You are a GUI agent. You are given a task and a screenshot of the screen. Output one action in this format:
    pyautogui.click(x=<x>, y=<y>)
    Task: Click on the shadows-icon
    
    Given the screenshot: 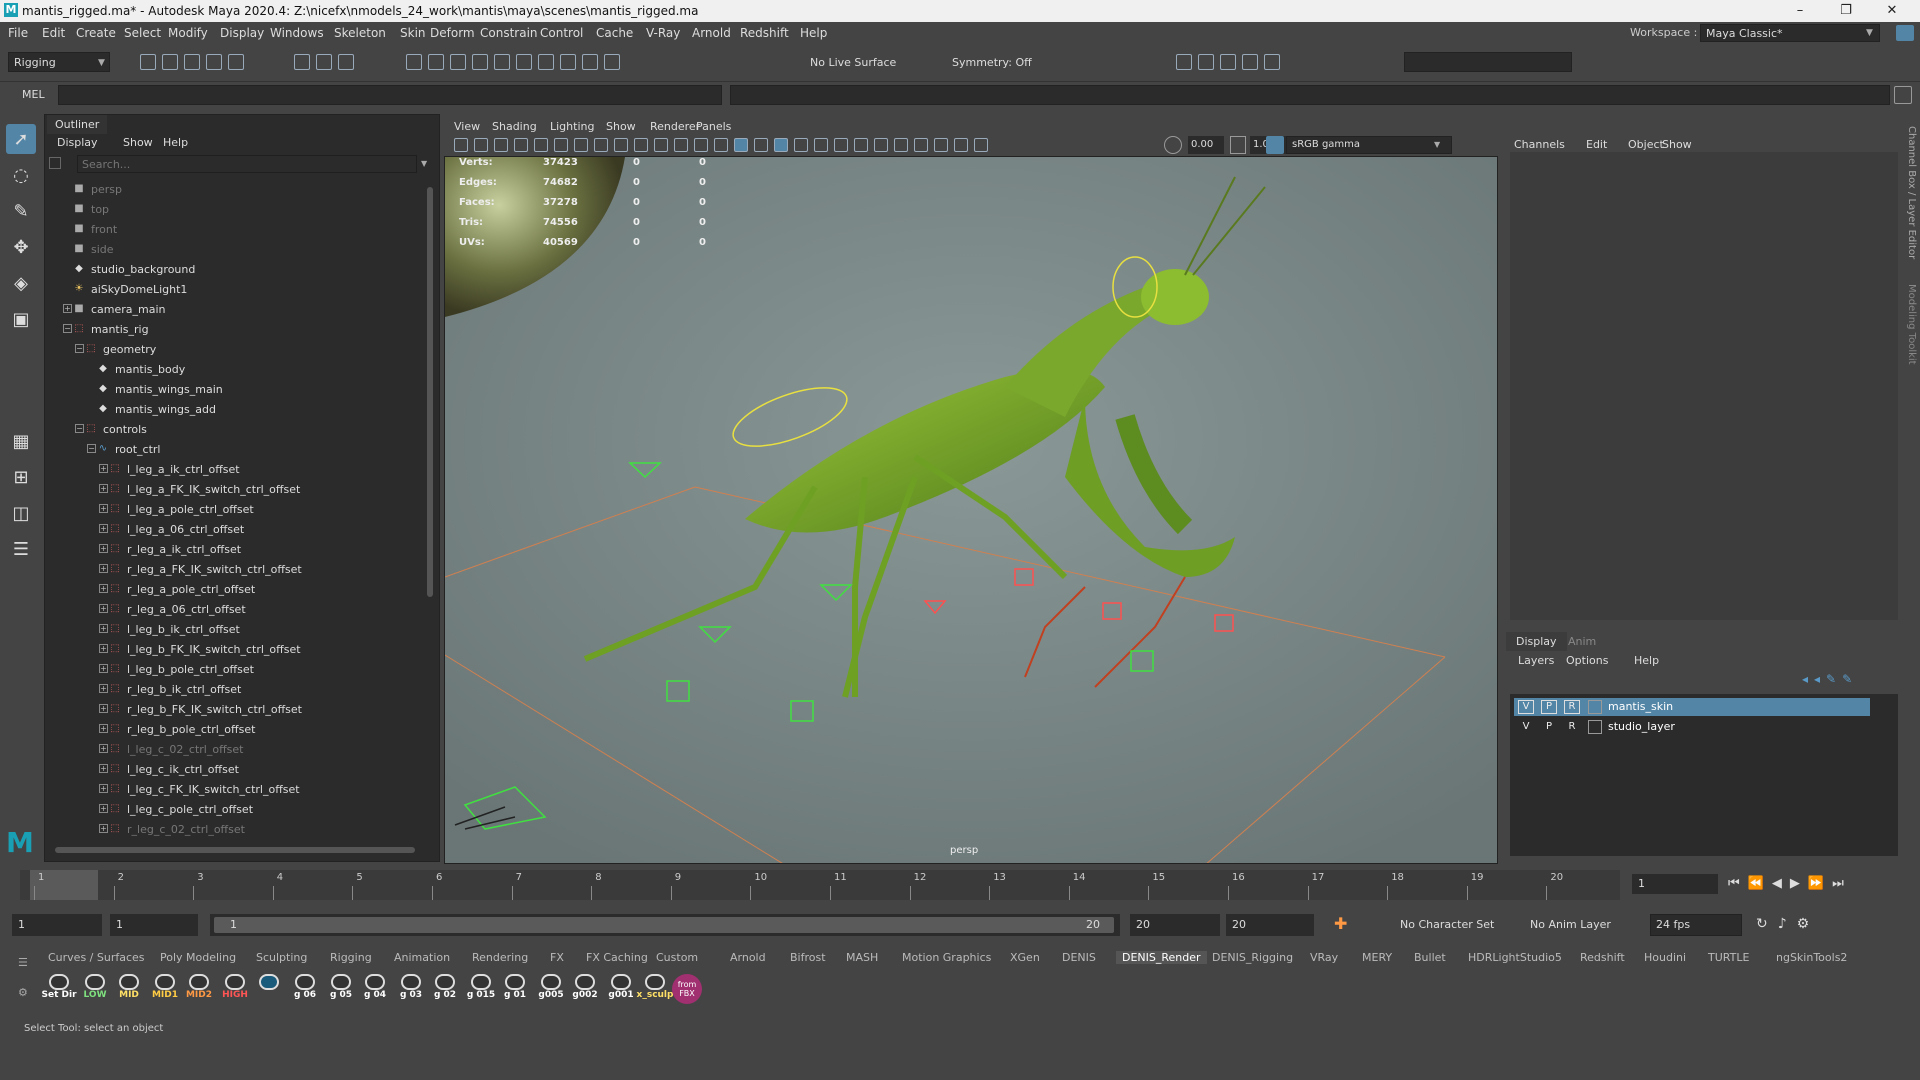 What is the action you would take?
    pyautogui.click(x=841, y=145)
    